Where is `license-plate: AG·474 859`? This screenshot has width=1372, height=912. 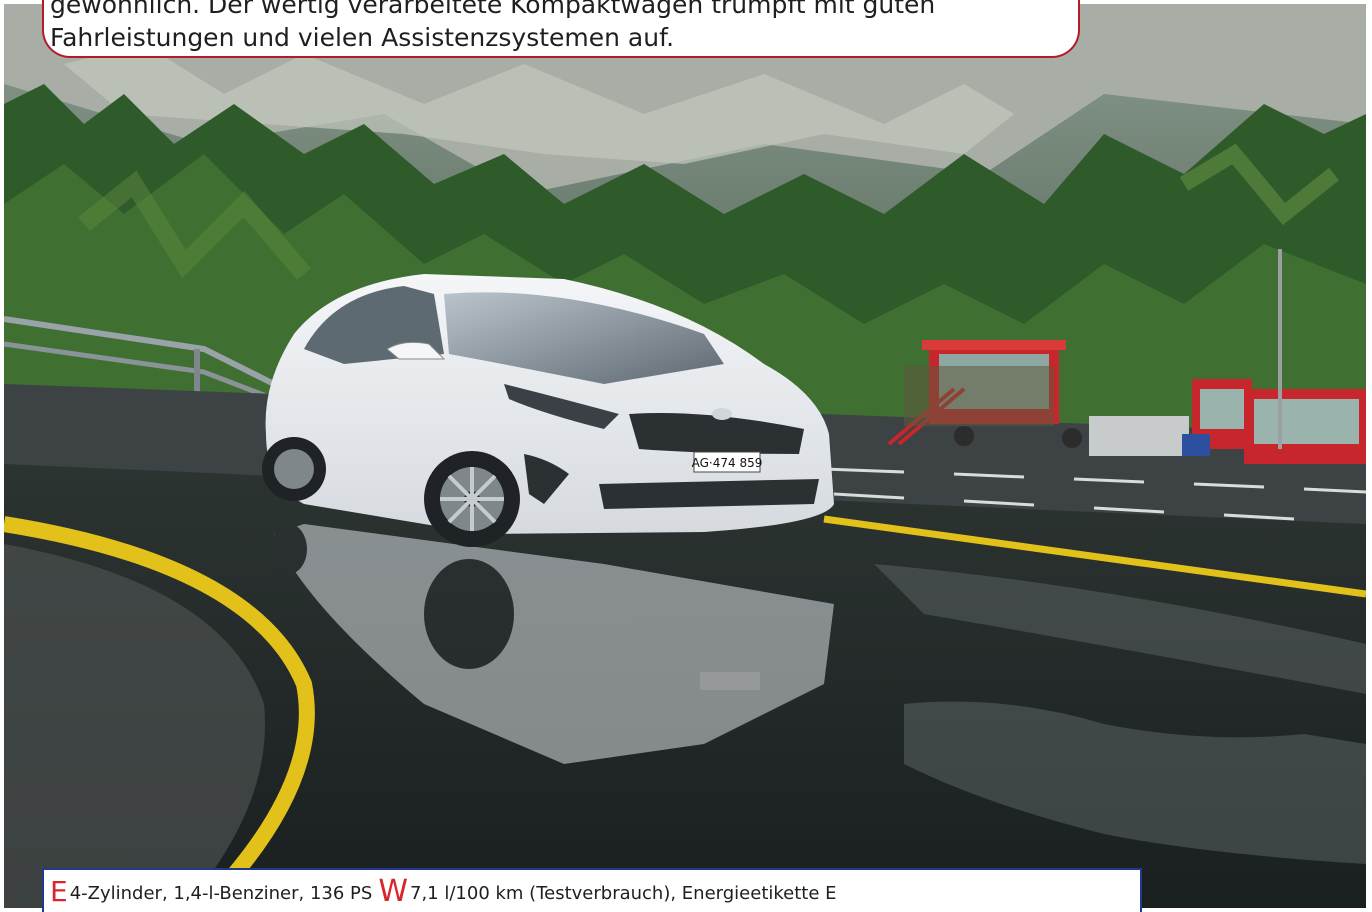 license-plate: AG·474 859 is located at coordinates (727, 463).